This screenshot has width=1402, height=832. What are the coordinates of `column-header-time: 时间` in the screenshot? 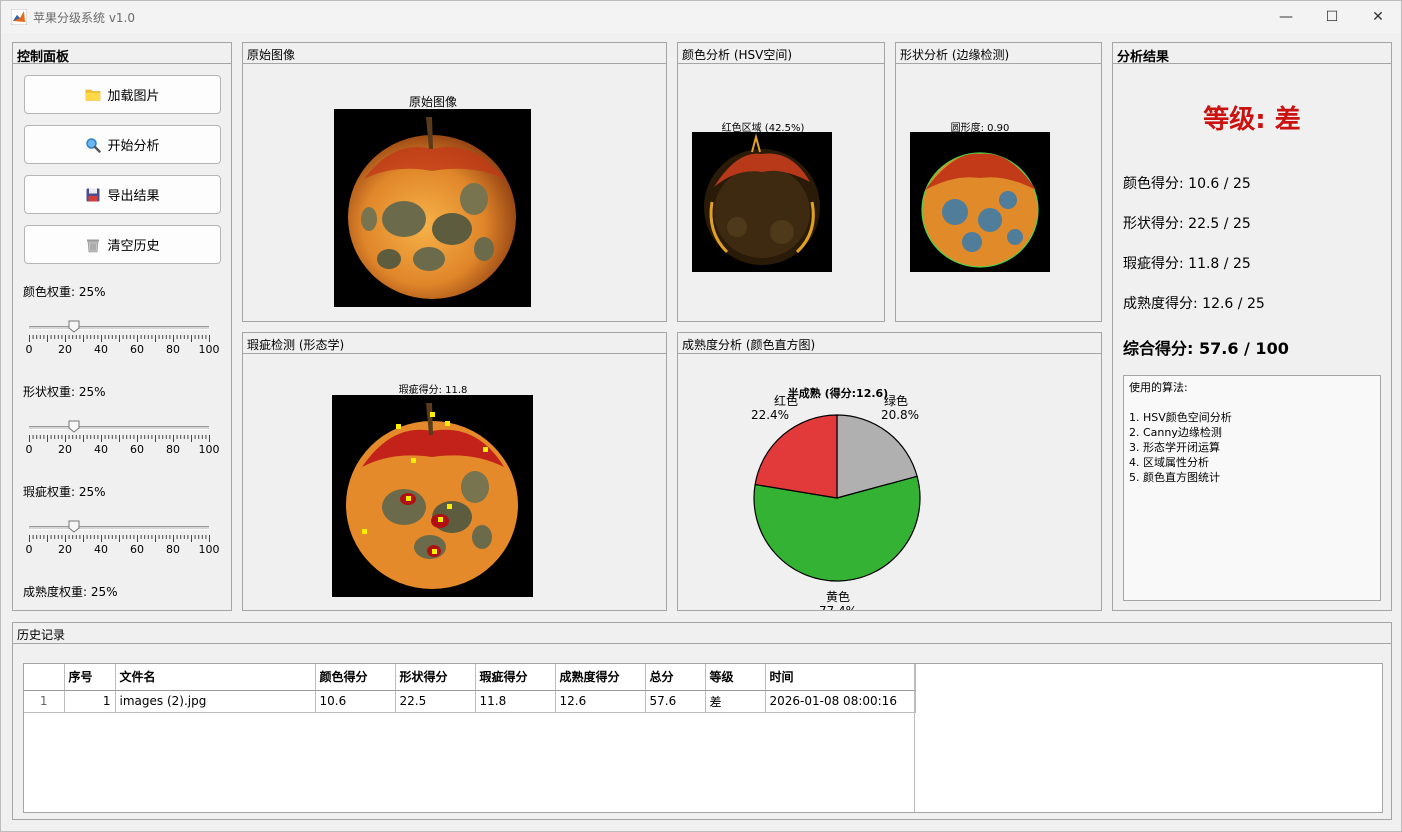 It's located at (840, 677).